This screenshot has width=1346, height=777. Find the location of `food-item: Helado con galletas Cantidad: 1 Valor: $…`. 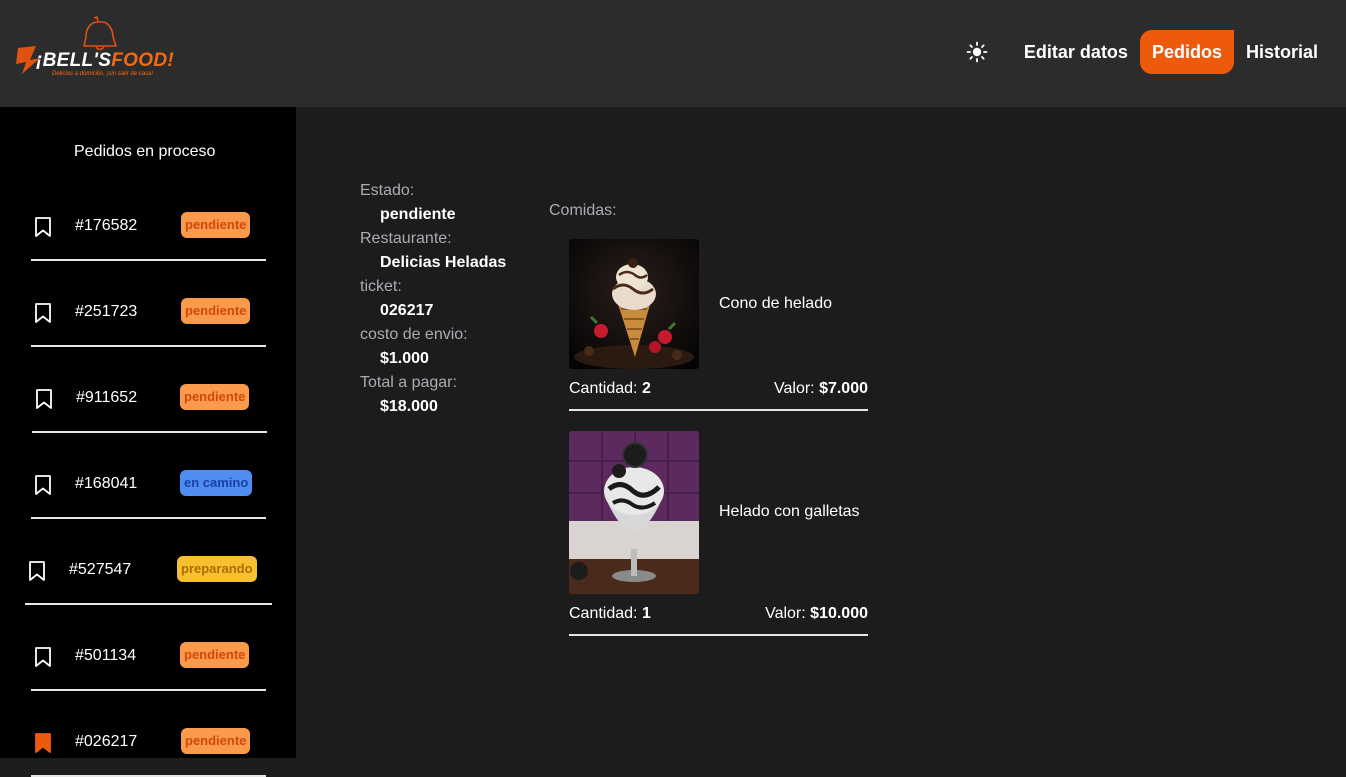

food-item: Helado con galletas Cantidad: 1 Valor: $… is located at coordinates (718, 533).